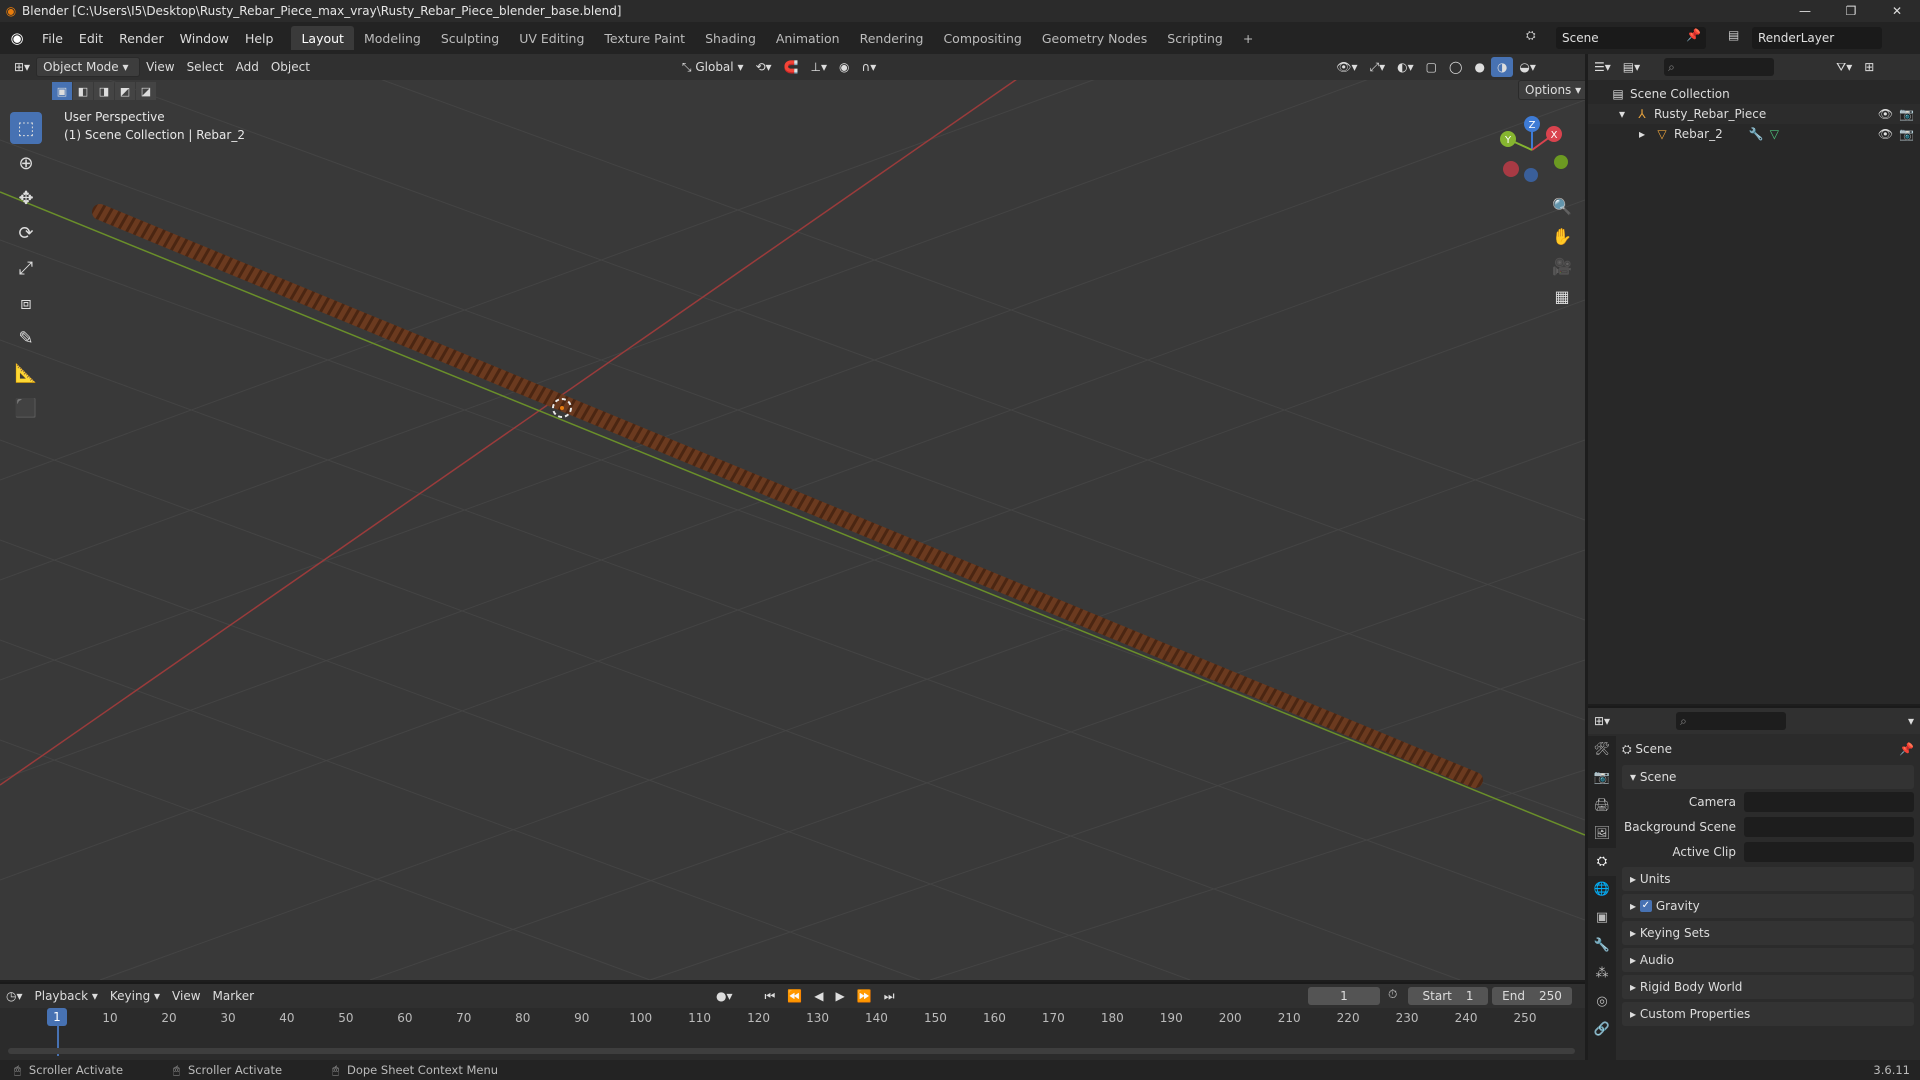  What do you see at coordinates (1531, 35) in the screenshot?
I see `scene-icon: ⛭` at bounding box center [1531, 35].